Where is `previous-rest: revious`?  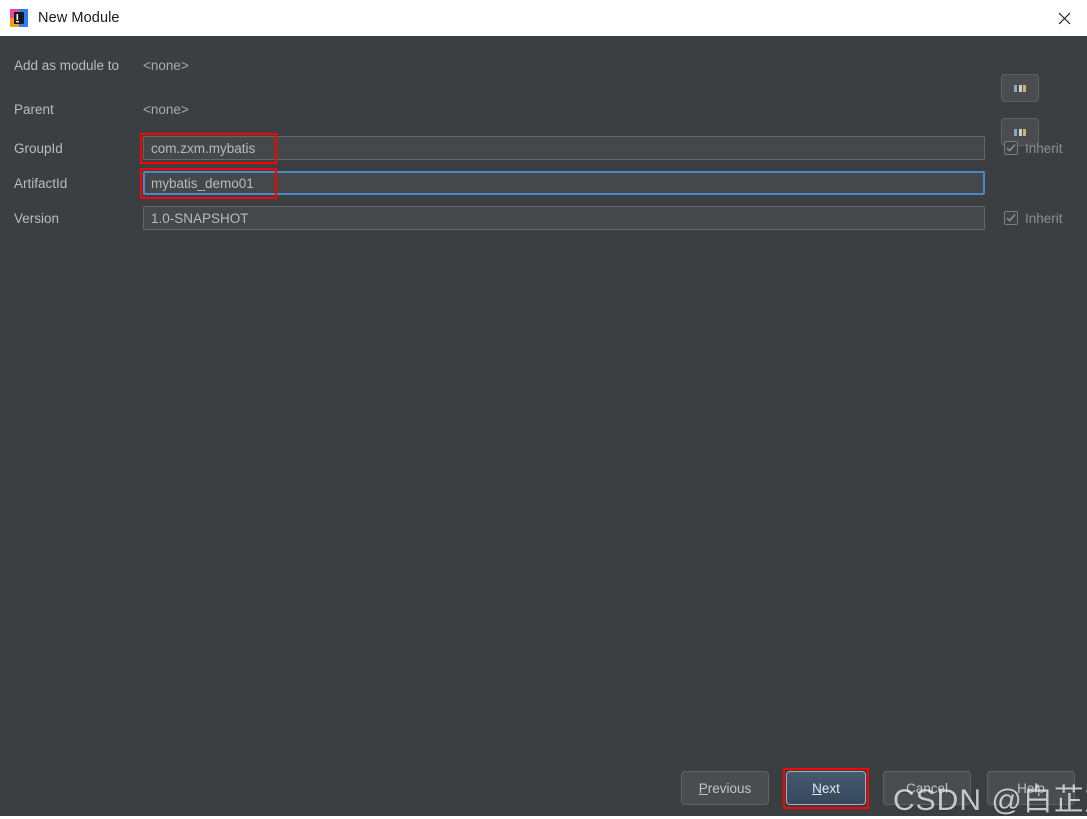
previous-rest: revious is located at coordinates (729, 788).